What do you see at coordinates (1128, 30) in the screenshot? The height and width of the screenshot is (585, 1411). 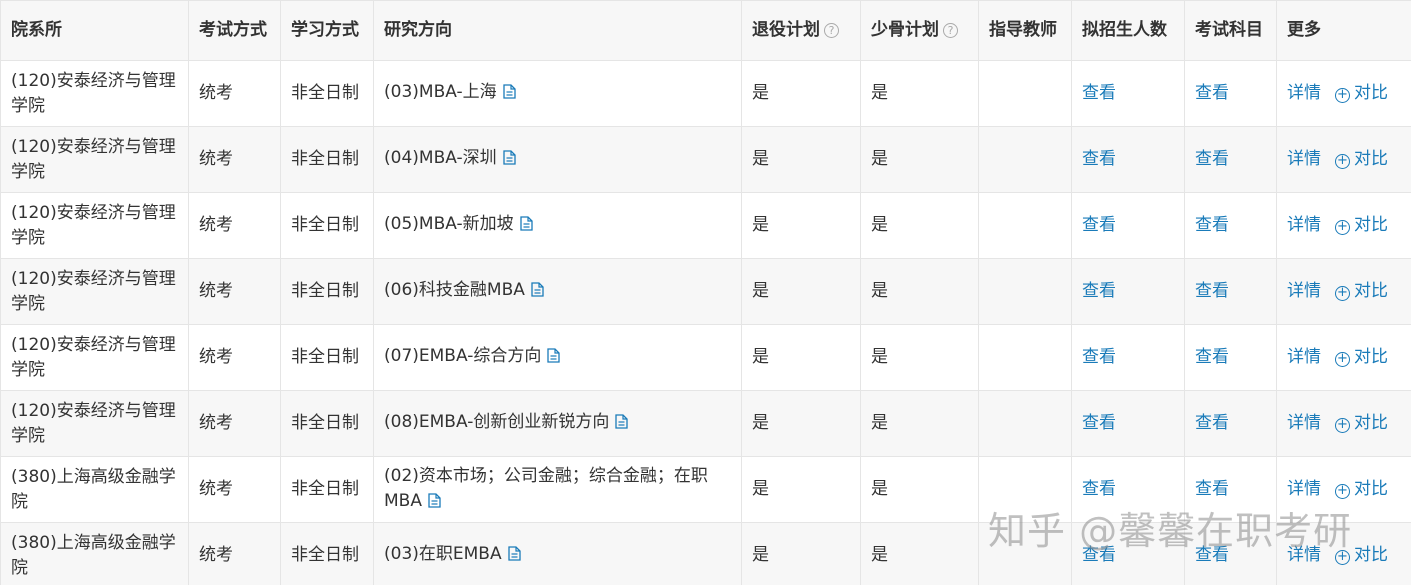 I see `header-enroll-count: 拟招生人数` at bounding box center [1128, 30].